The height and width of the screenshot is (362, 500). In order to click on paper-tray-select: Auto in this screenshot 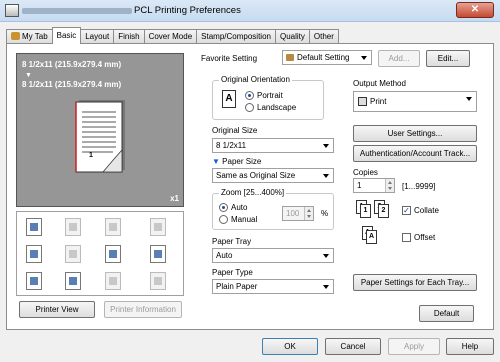, I will do `click(273, 255)`.